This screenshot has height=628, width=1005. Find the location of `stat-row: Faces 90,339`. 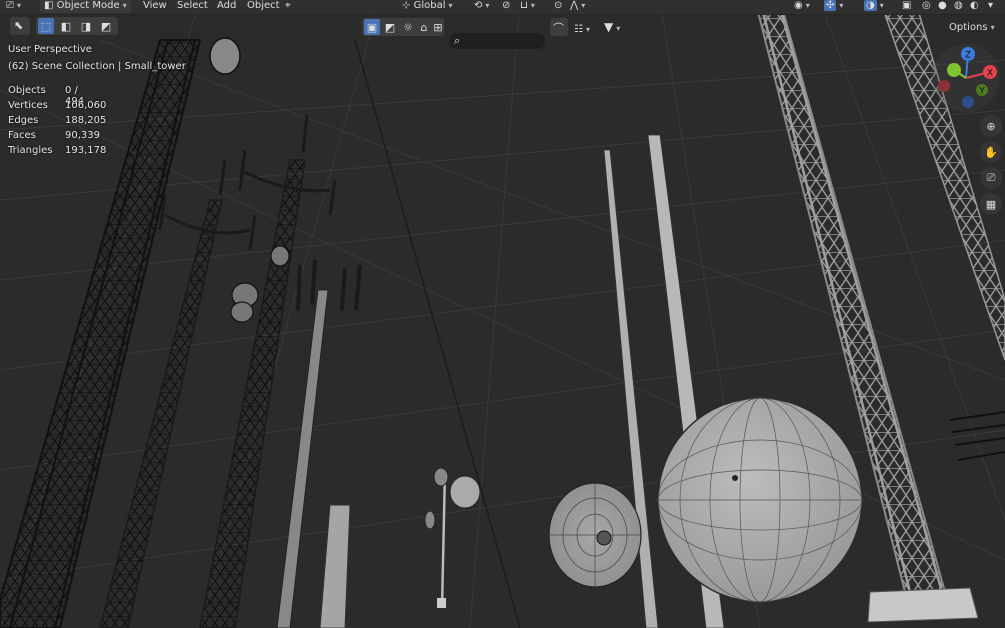

stat-row: Faces 90,339 is located at coordinates (54, 135).